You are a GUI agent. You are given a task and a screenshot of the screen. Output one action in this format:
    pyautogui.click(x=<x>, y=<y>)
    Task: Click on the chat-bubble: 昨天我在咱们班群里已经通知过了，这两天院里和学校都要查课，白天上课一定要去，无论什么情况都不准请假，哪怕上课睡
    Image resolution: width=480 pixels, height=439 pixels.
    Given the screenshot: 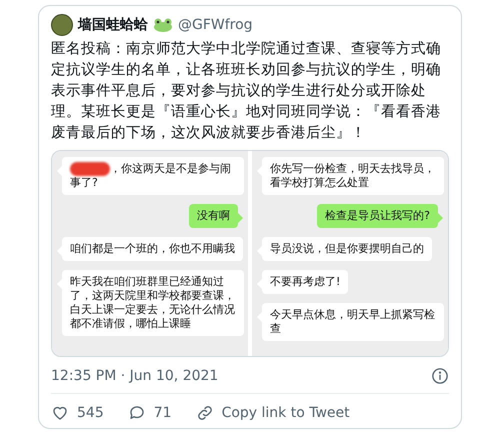 What is the action you would take?
    pyautogui.click(x=153, y=303)
    